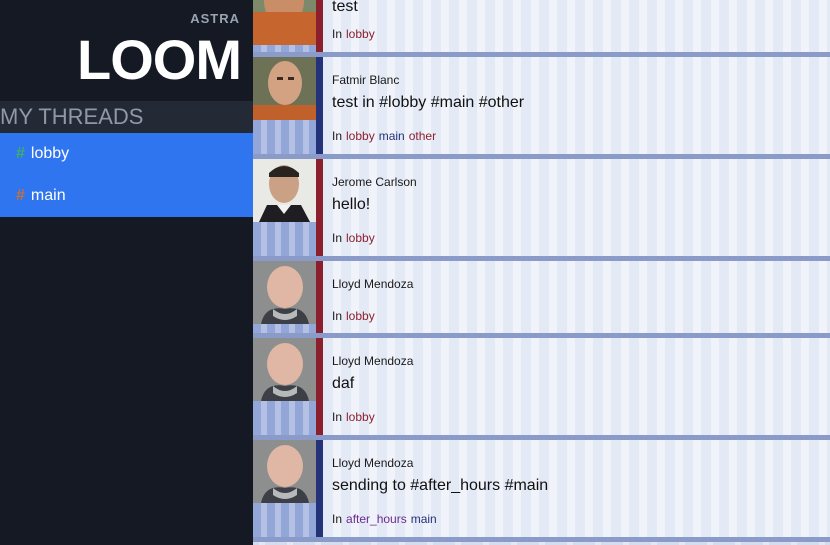 Image resolution: width=830 pixels, height=545 pixels. I want to click on brand-logo: LOOM, so click(159, 60).